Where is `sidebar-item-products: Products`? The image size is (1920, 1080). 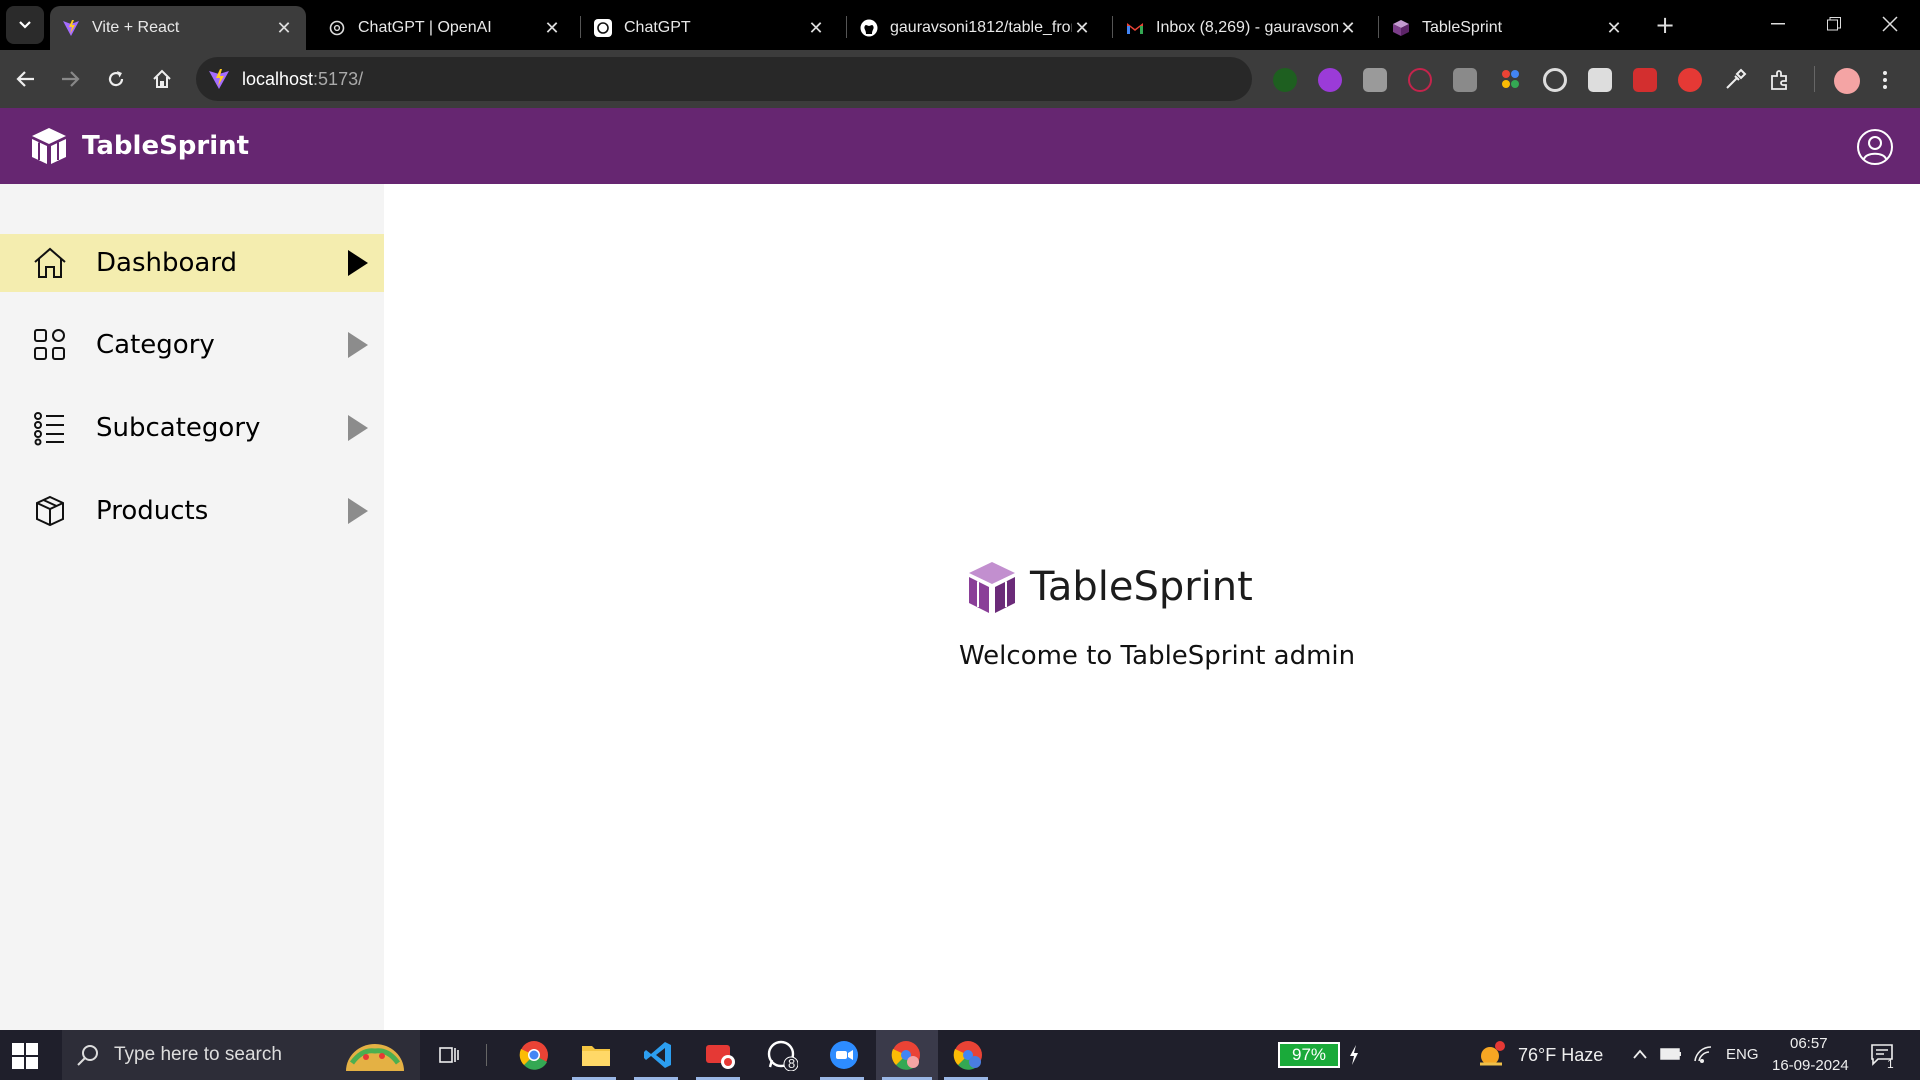 sidebar-item-products: Products is located at coordinates (192, 511).